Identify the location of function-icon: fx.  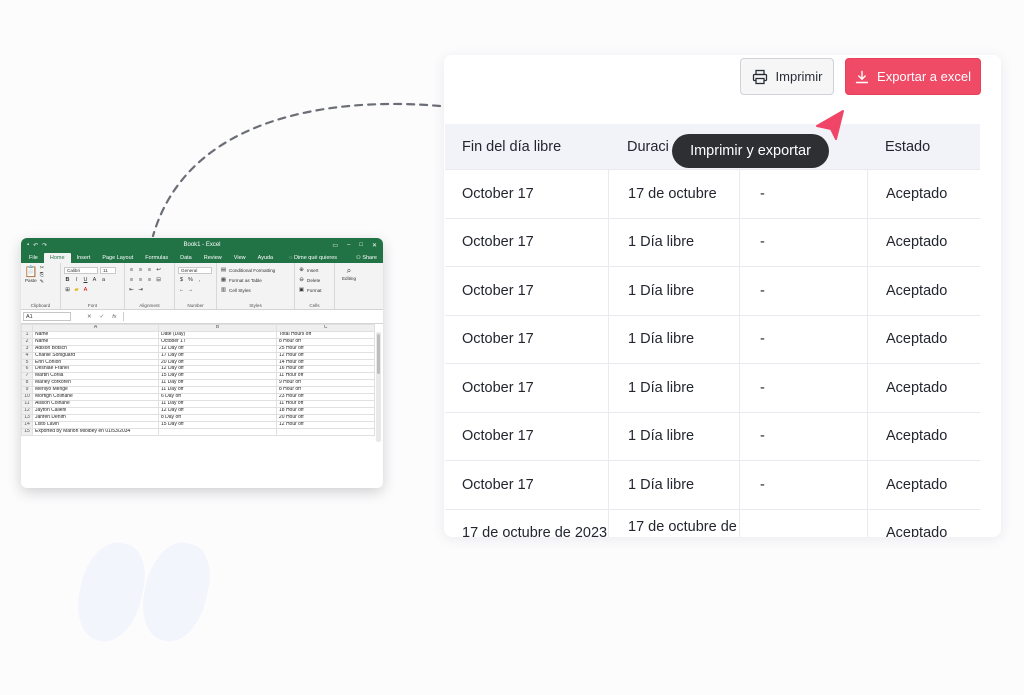
(114, 317).